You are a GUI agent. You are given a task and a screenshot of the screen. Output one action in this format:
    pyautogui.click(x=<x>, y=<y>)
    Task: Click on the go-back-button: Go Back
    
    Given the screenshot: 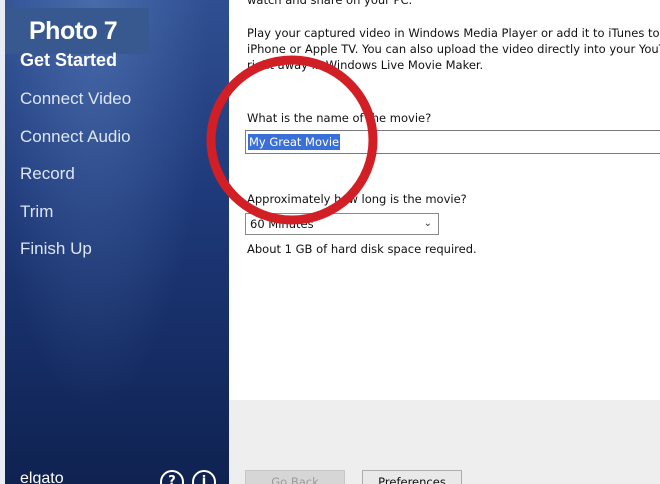 What is the action you would take?
    pyautogui.click(x=295, y=477)
    